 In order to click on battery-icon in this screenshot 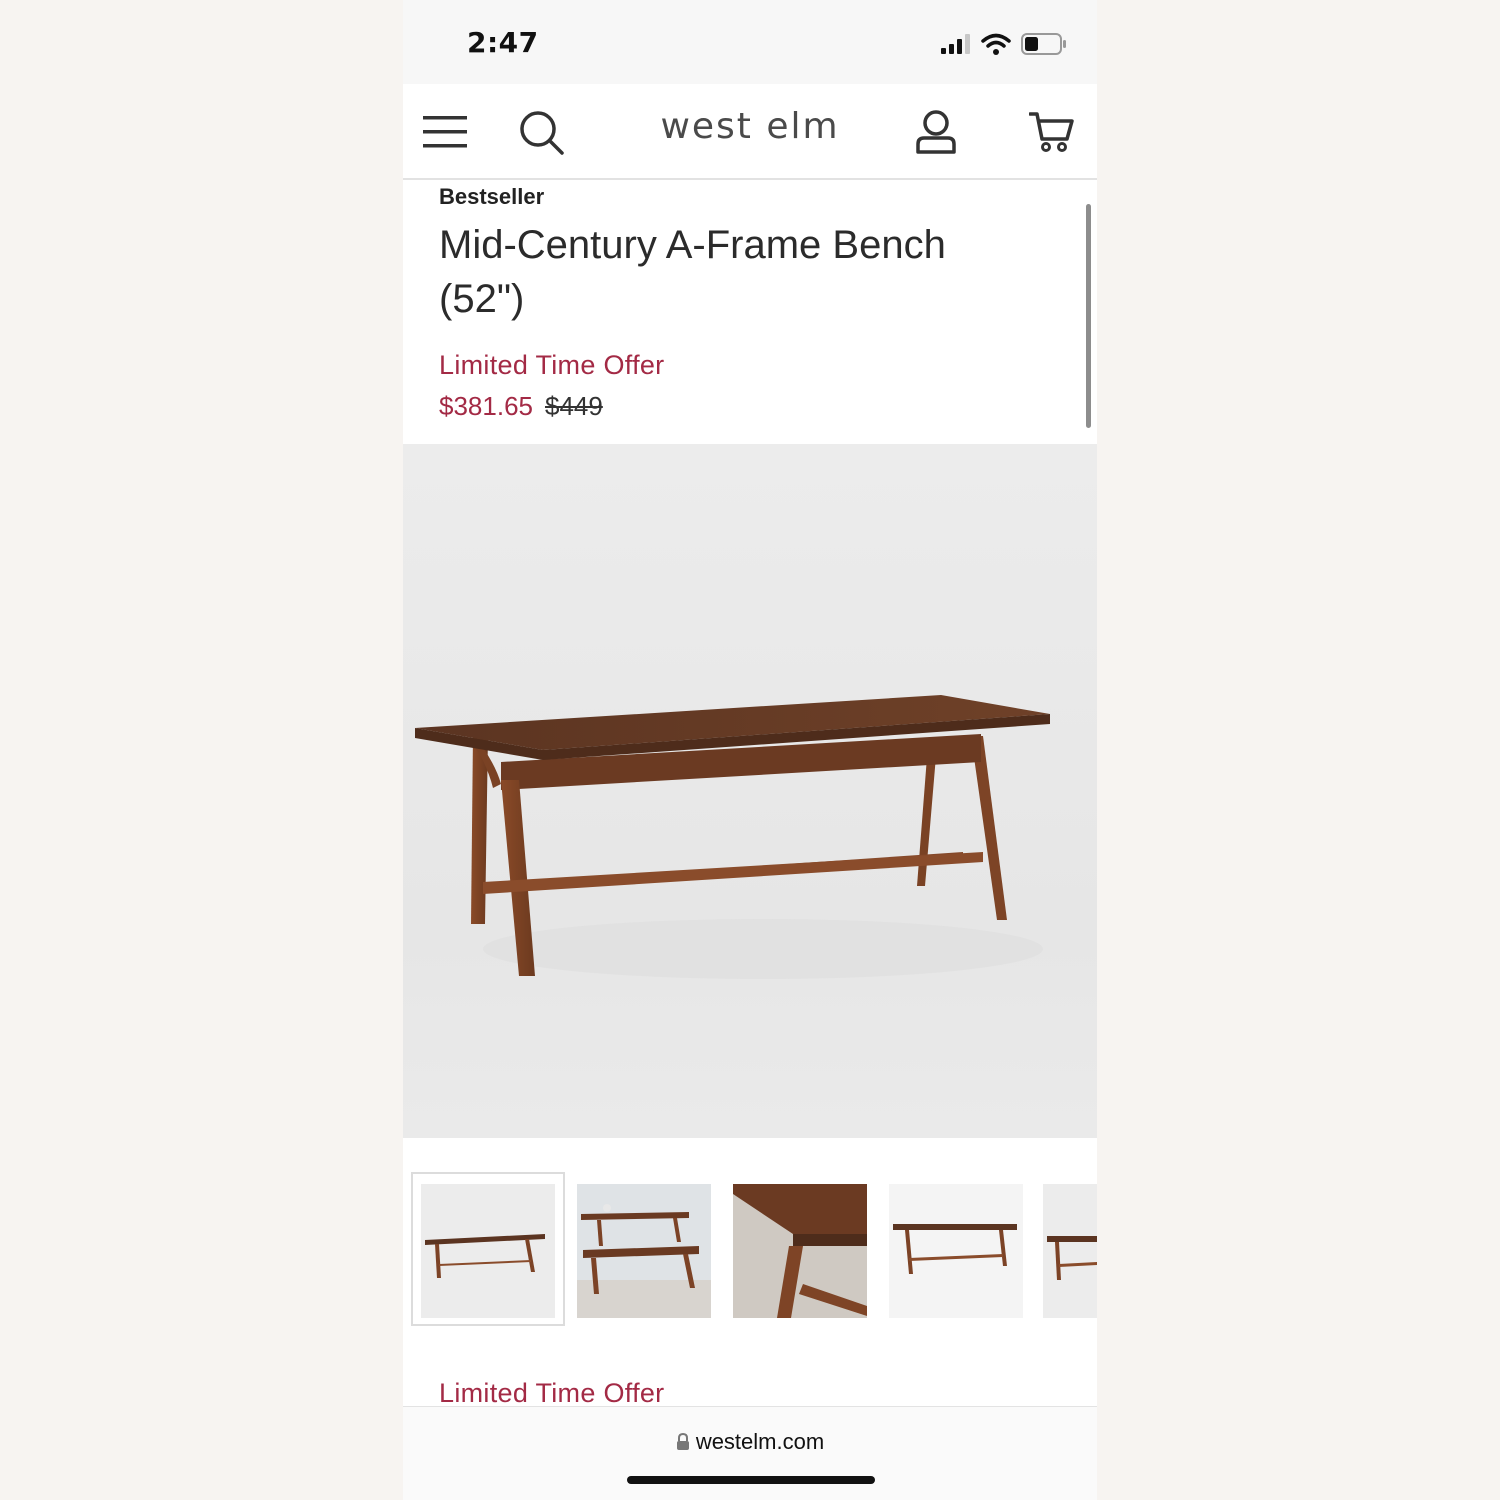, I will do `click(1043, 44)`.